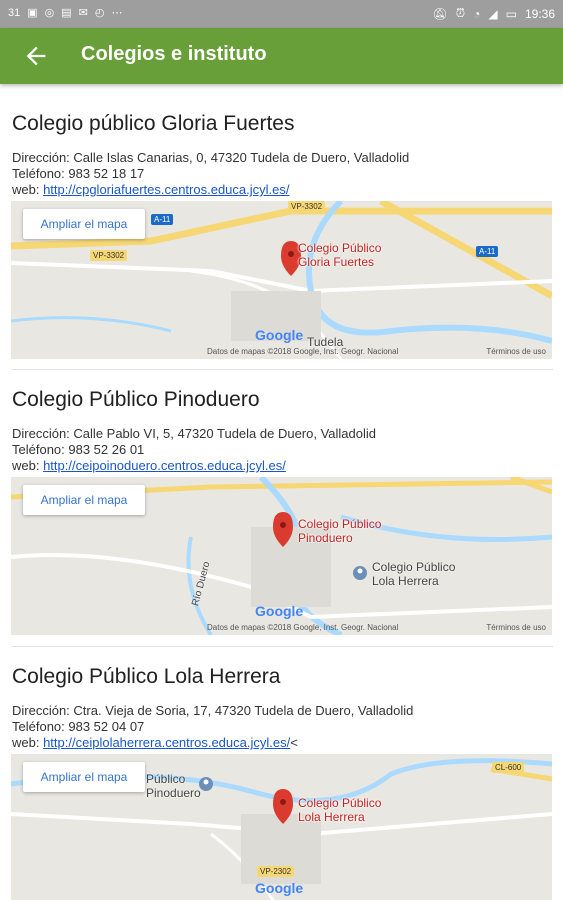 Image resolution: width=563 pixels, height=900 pixels. I want to click on message-icon: ▣, so click(32, 13).